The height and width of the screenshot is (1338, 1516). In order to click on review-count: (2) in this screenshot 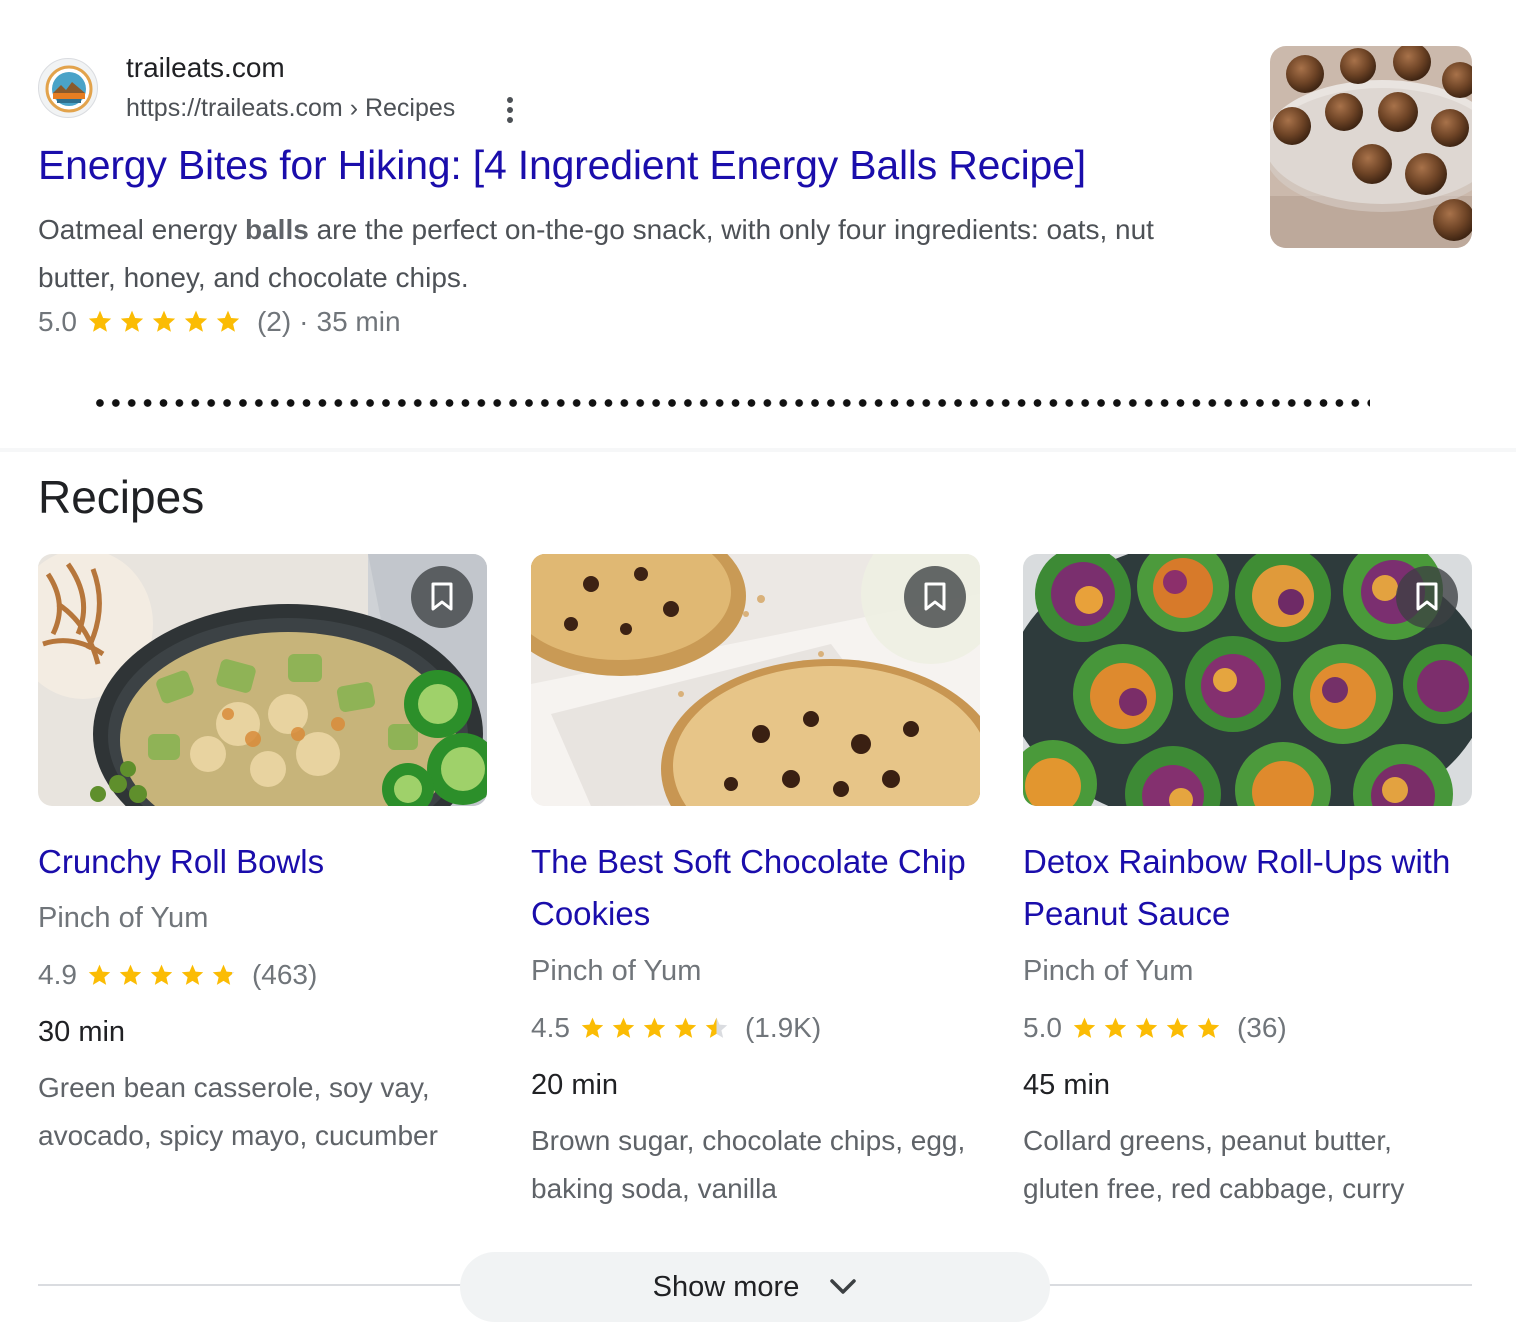, I will do `click(274, 321)`.